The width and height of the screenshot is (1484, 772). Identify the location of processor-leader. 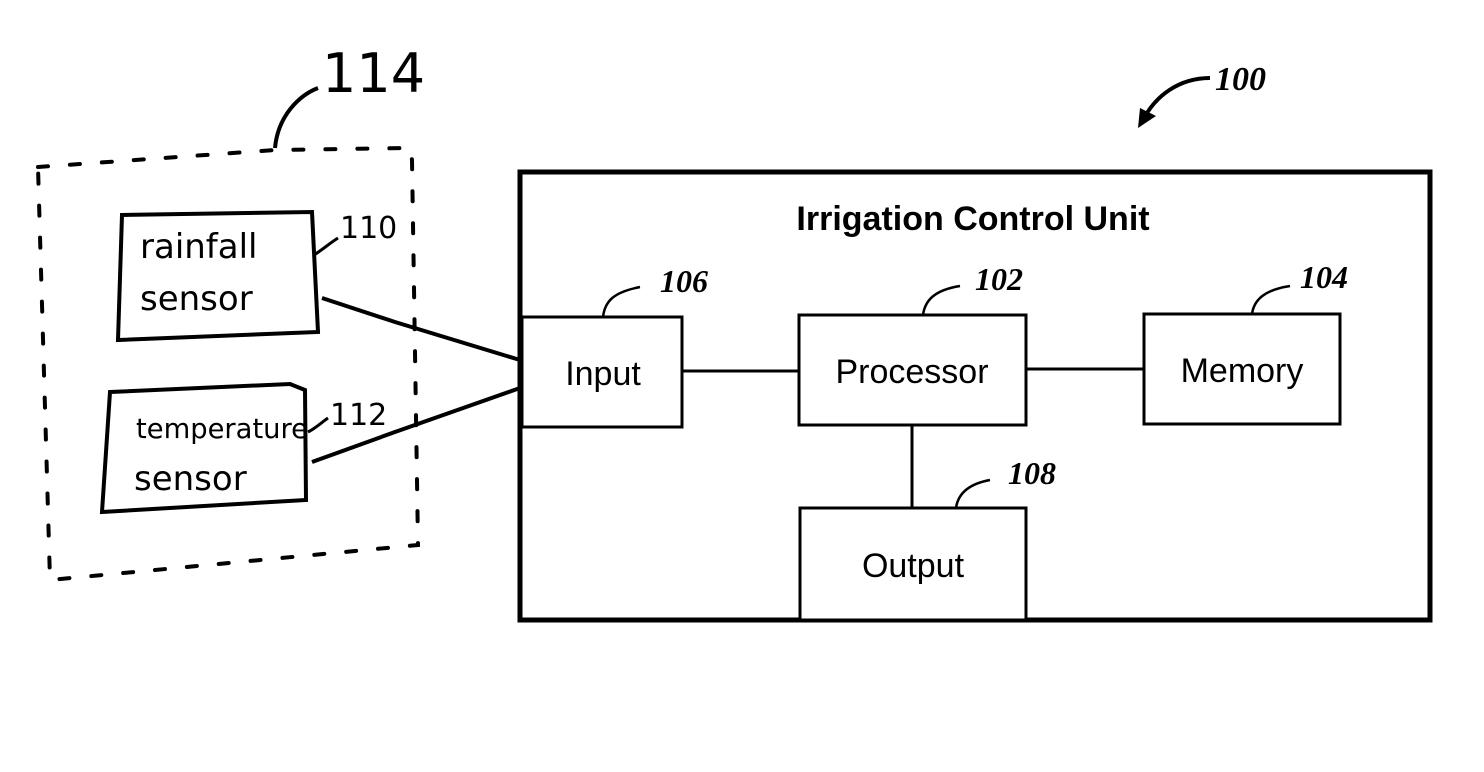
(941, 300).